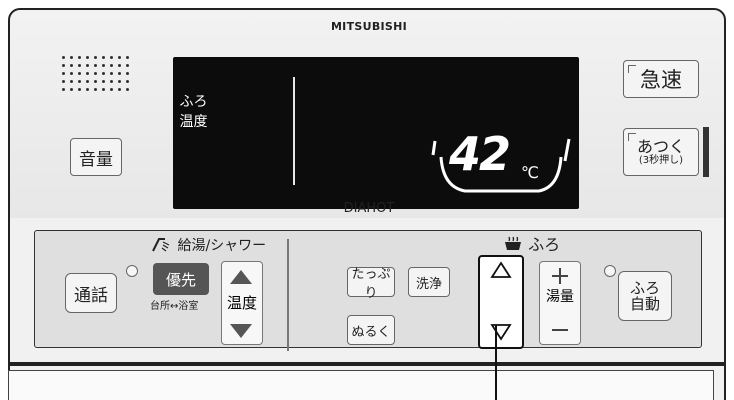  I want to click on full-refill-button: たっぷり, so click(371, 284).